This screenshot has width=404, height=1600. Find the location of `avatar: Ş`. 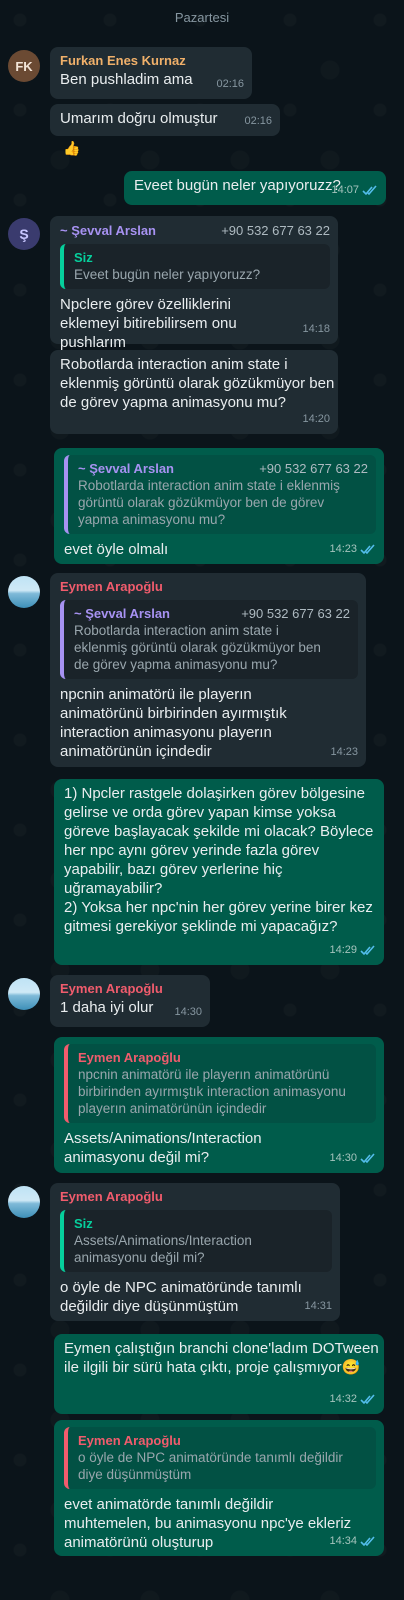

avatar: Ş is located at coordinates (24, 234).